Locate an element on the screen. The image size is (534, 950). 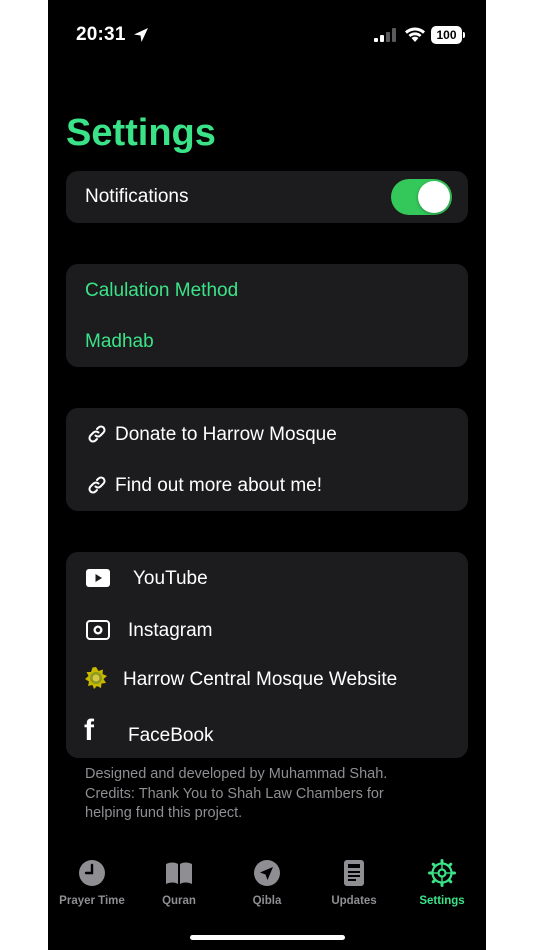
tab-settings: Settings is located at coordinates (442, 883).